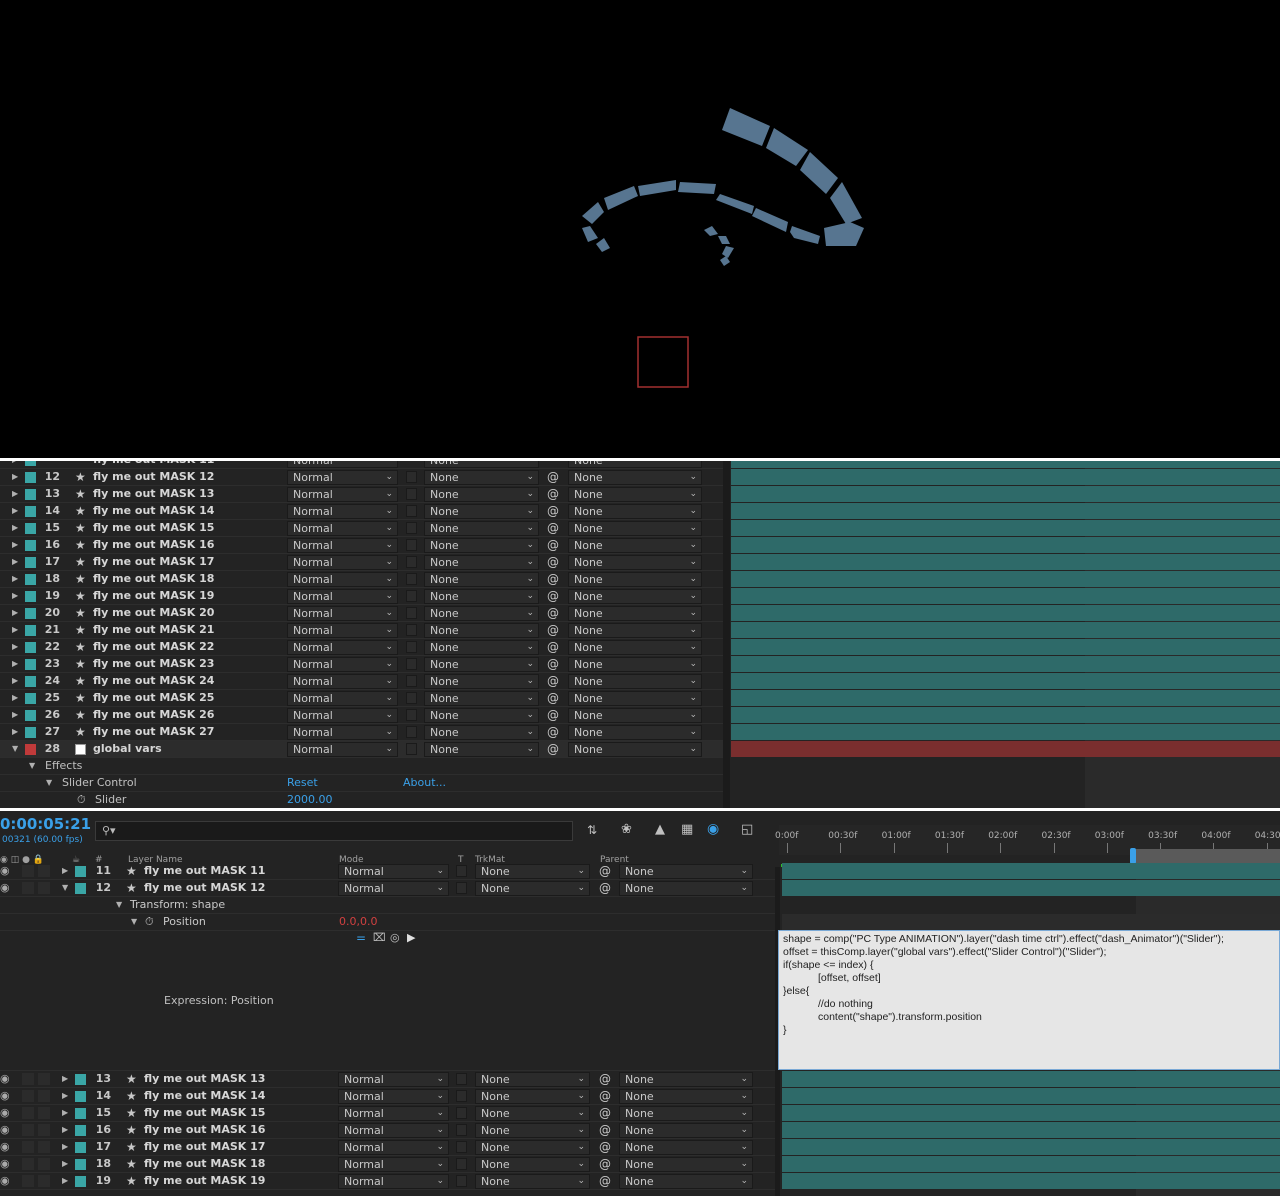 This screenshot has width=1280, height=1196. I want to click on layer-name: fly me out MASK 19, so click(153, 596).